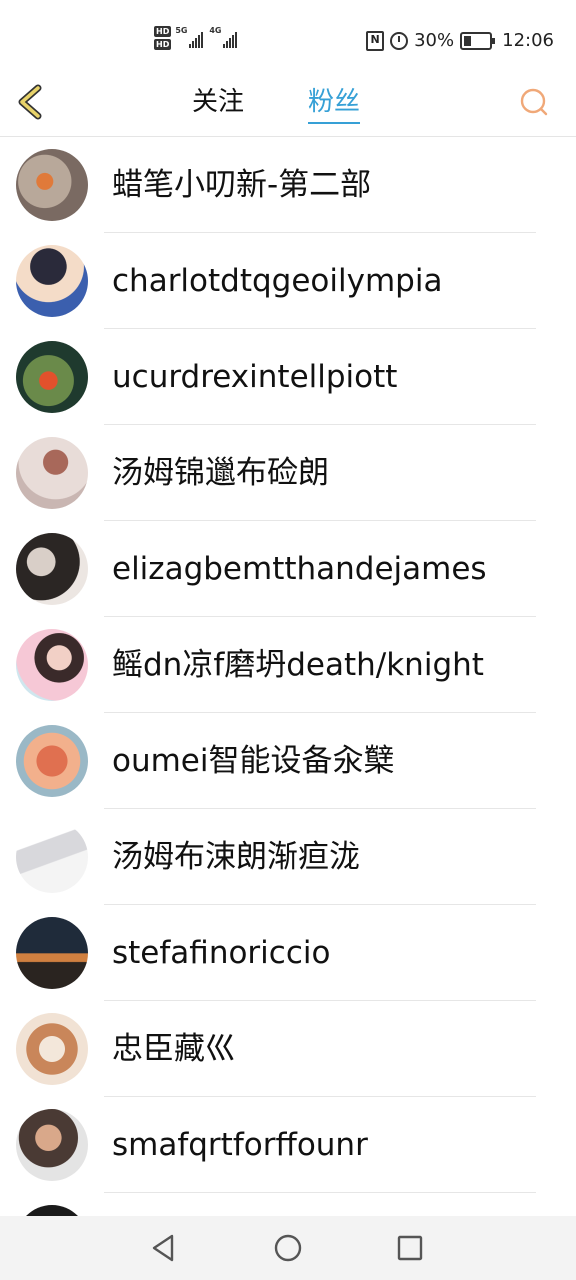 The width and height of the screenshot is (576, 1280). Describe the element at coordinates (174, 1049) in the screenshot. I see `fan-name: 忠臣藏巛` at that location.